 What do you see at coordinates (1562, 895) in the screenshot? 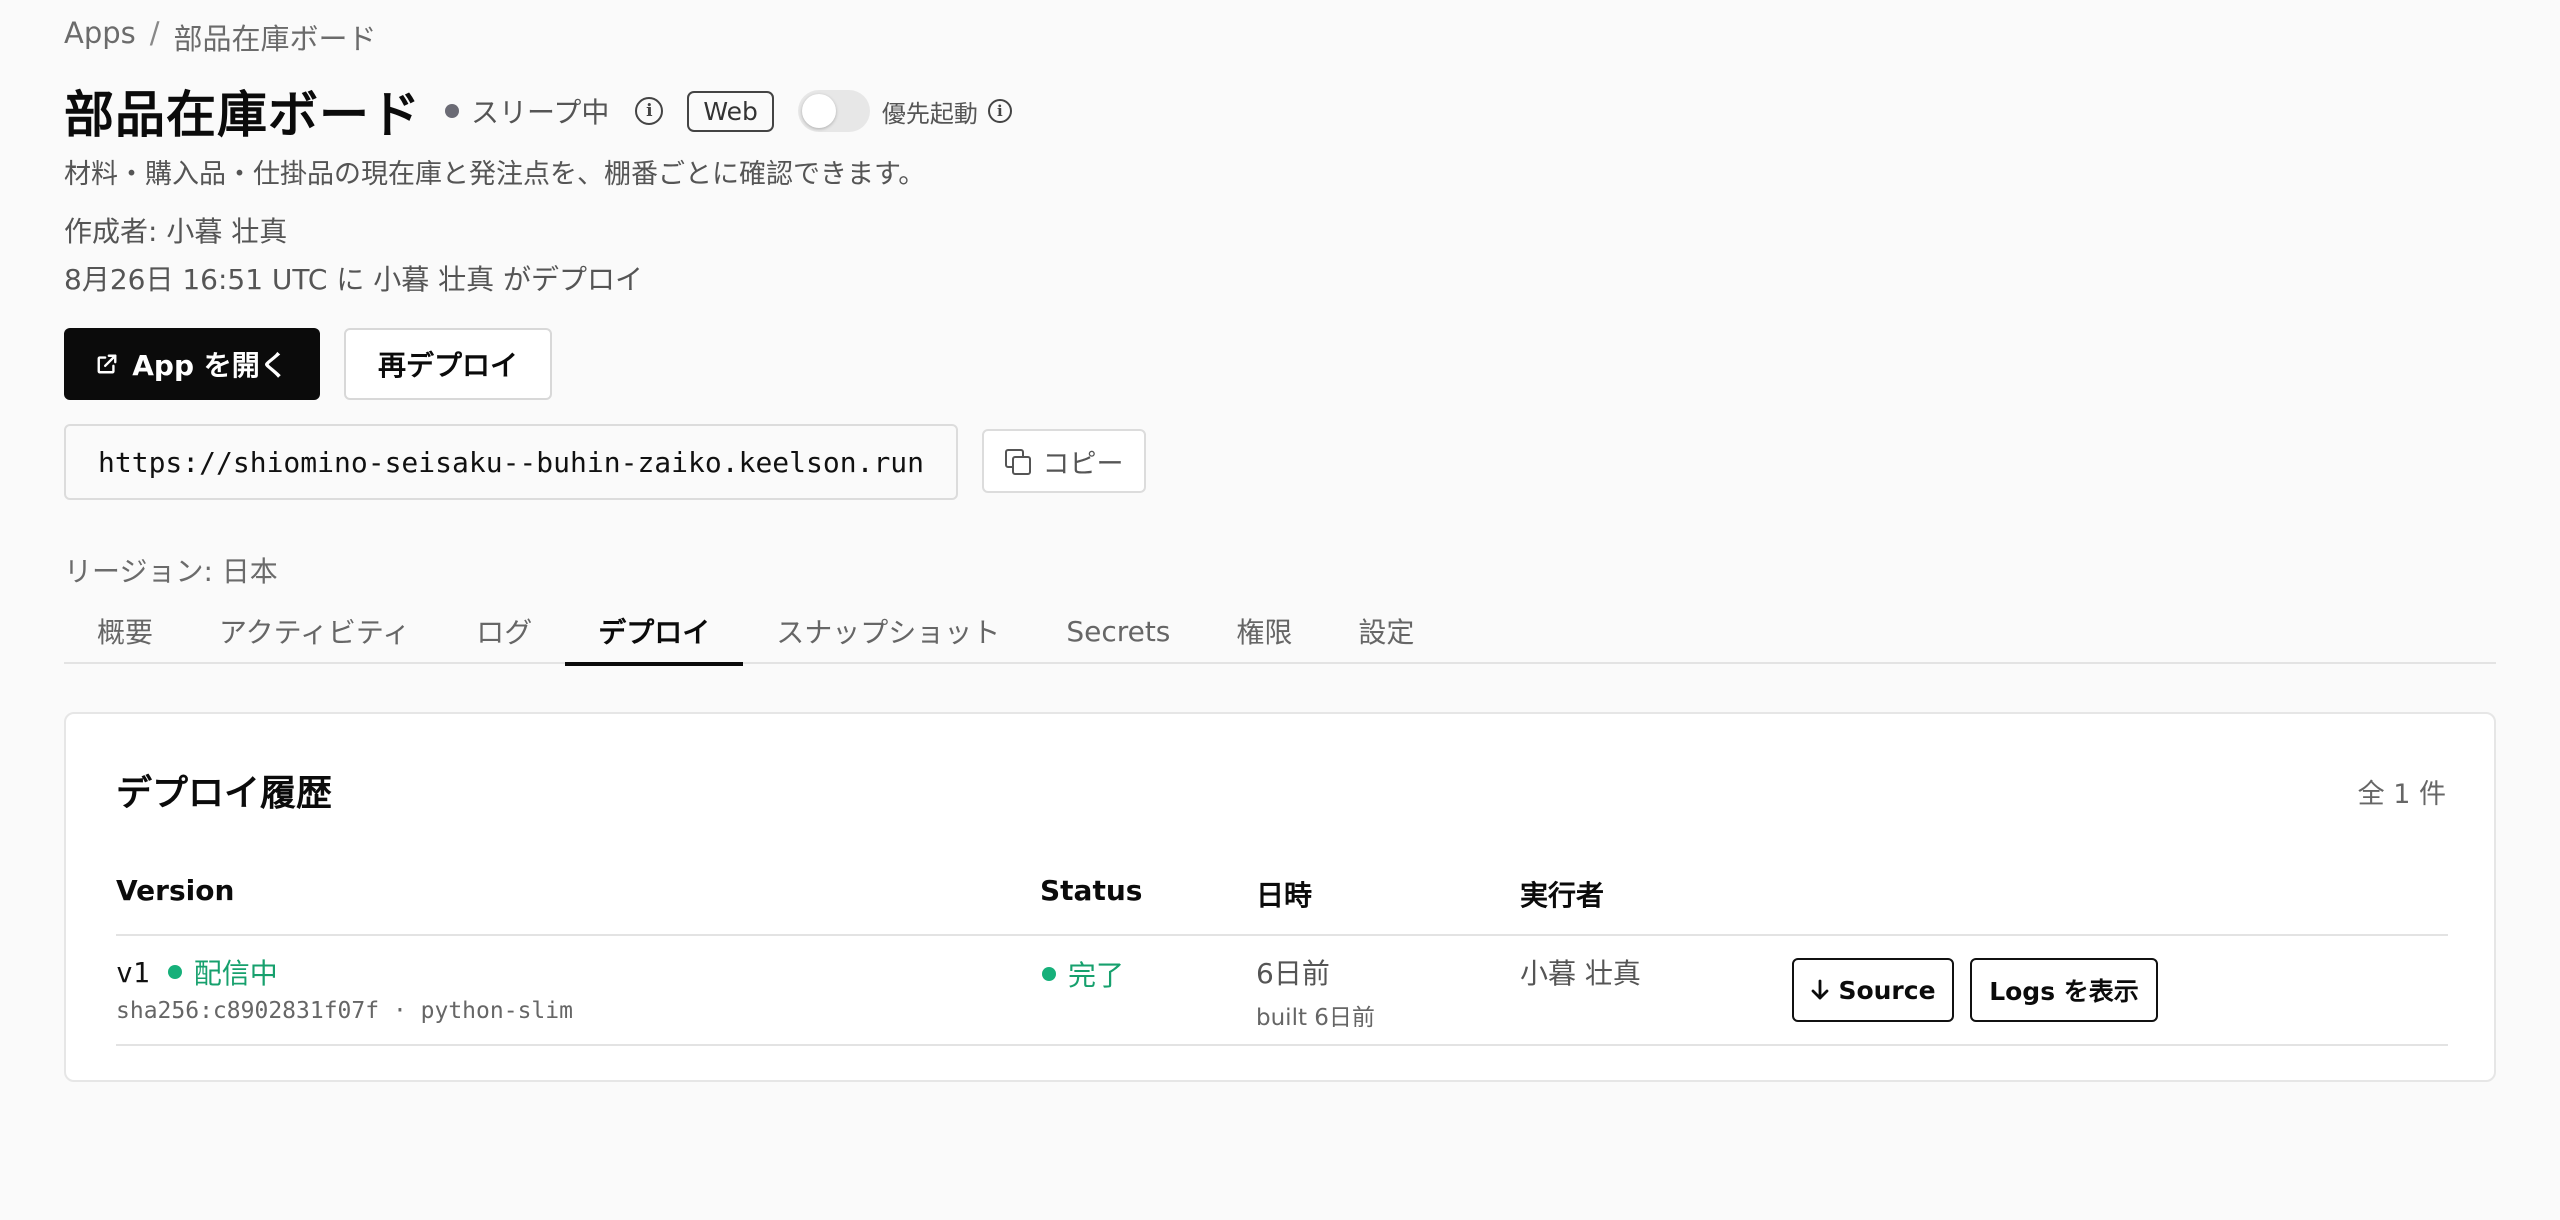
I see `col-actor: 実行者` at bounding box center [1562, 895].